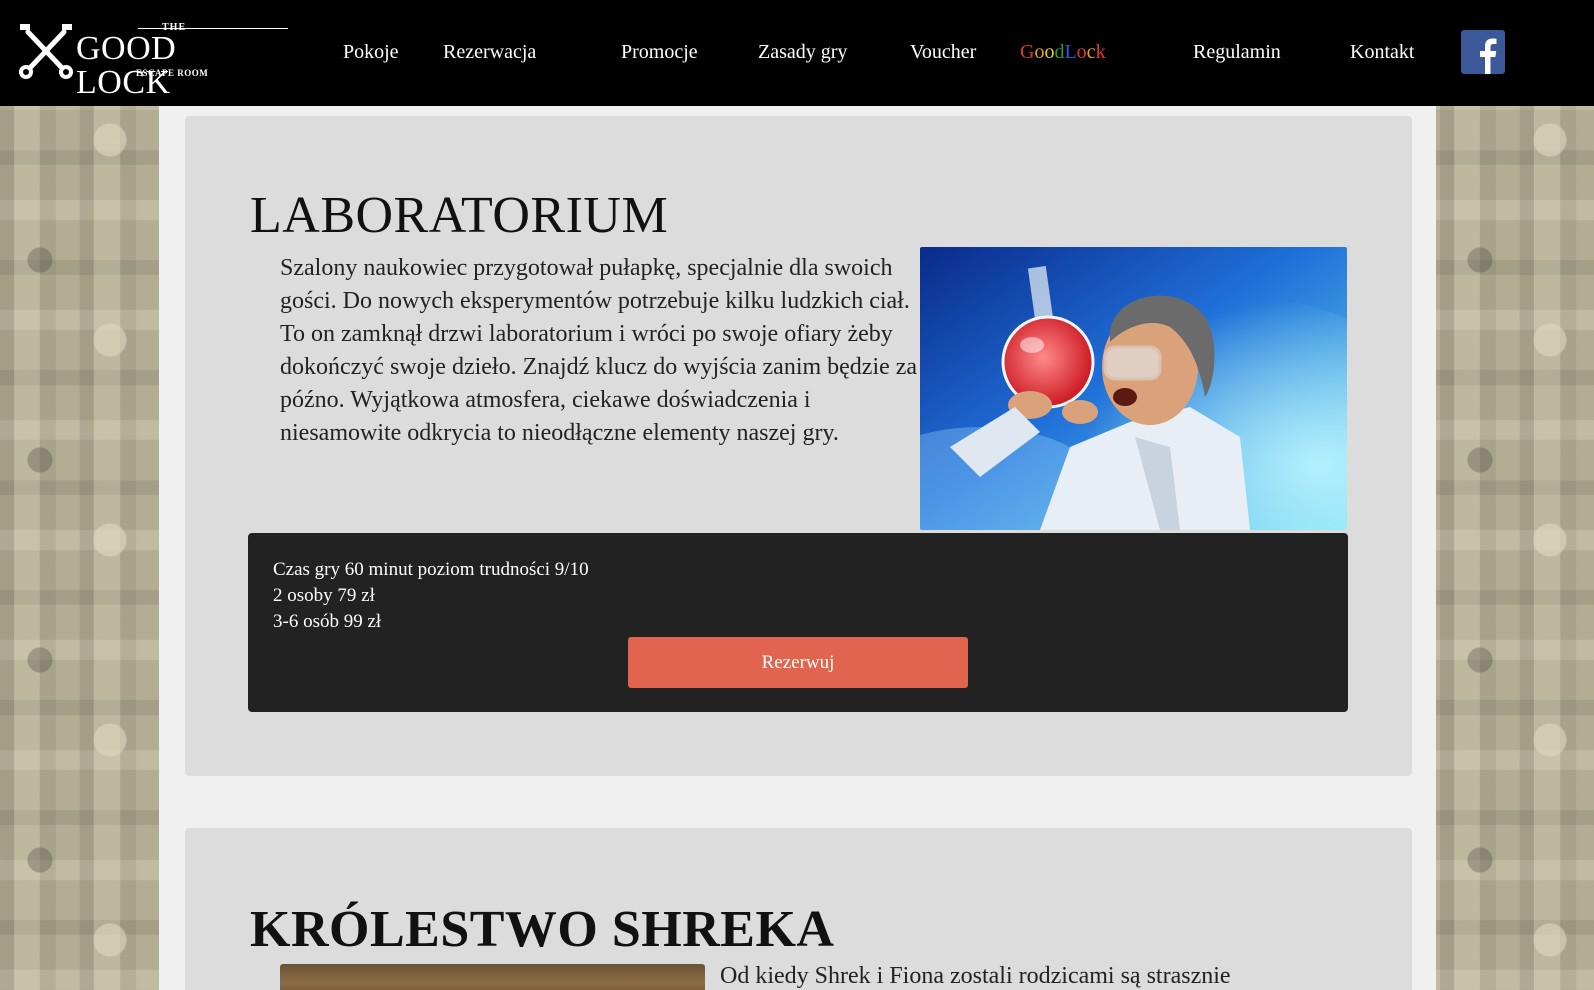 The height and width of the screenshot is (990, 1594). Describe the element at coordinates (213, 28) in the screenshot. I see `logo-divider` at that location.